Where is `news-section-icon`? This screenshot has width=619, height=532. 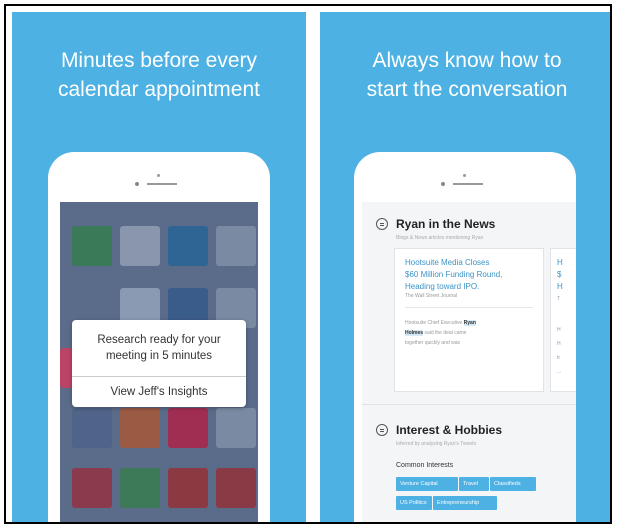 news-section-icon is located at coordinates (382, 224).